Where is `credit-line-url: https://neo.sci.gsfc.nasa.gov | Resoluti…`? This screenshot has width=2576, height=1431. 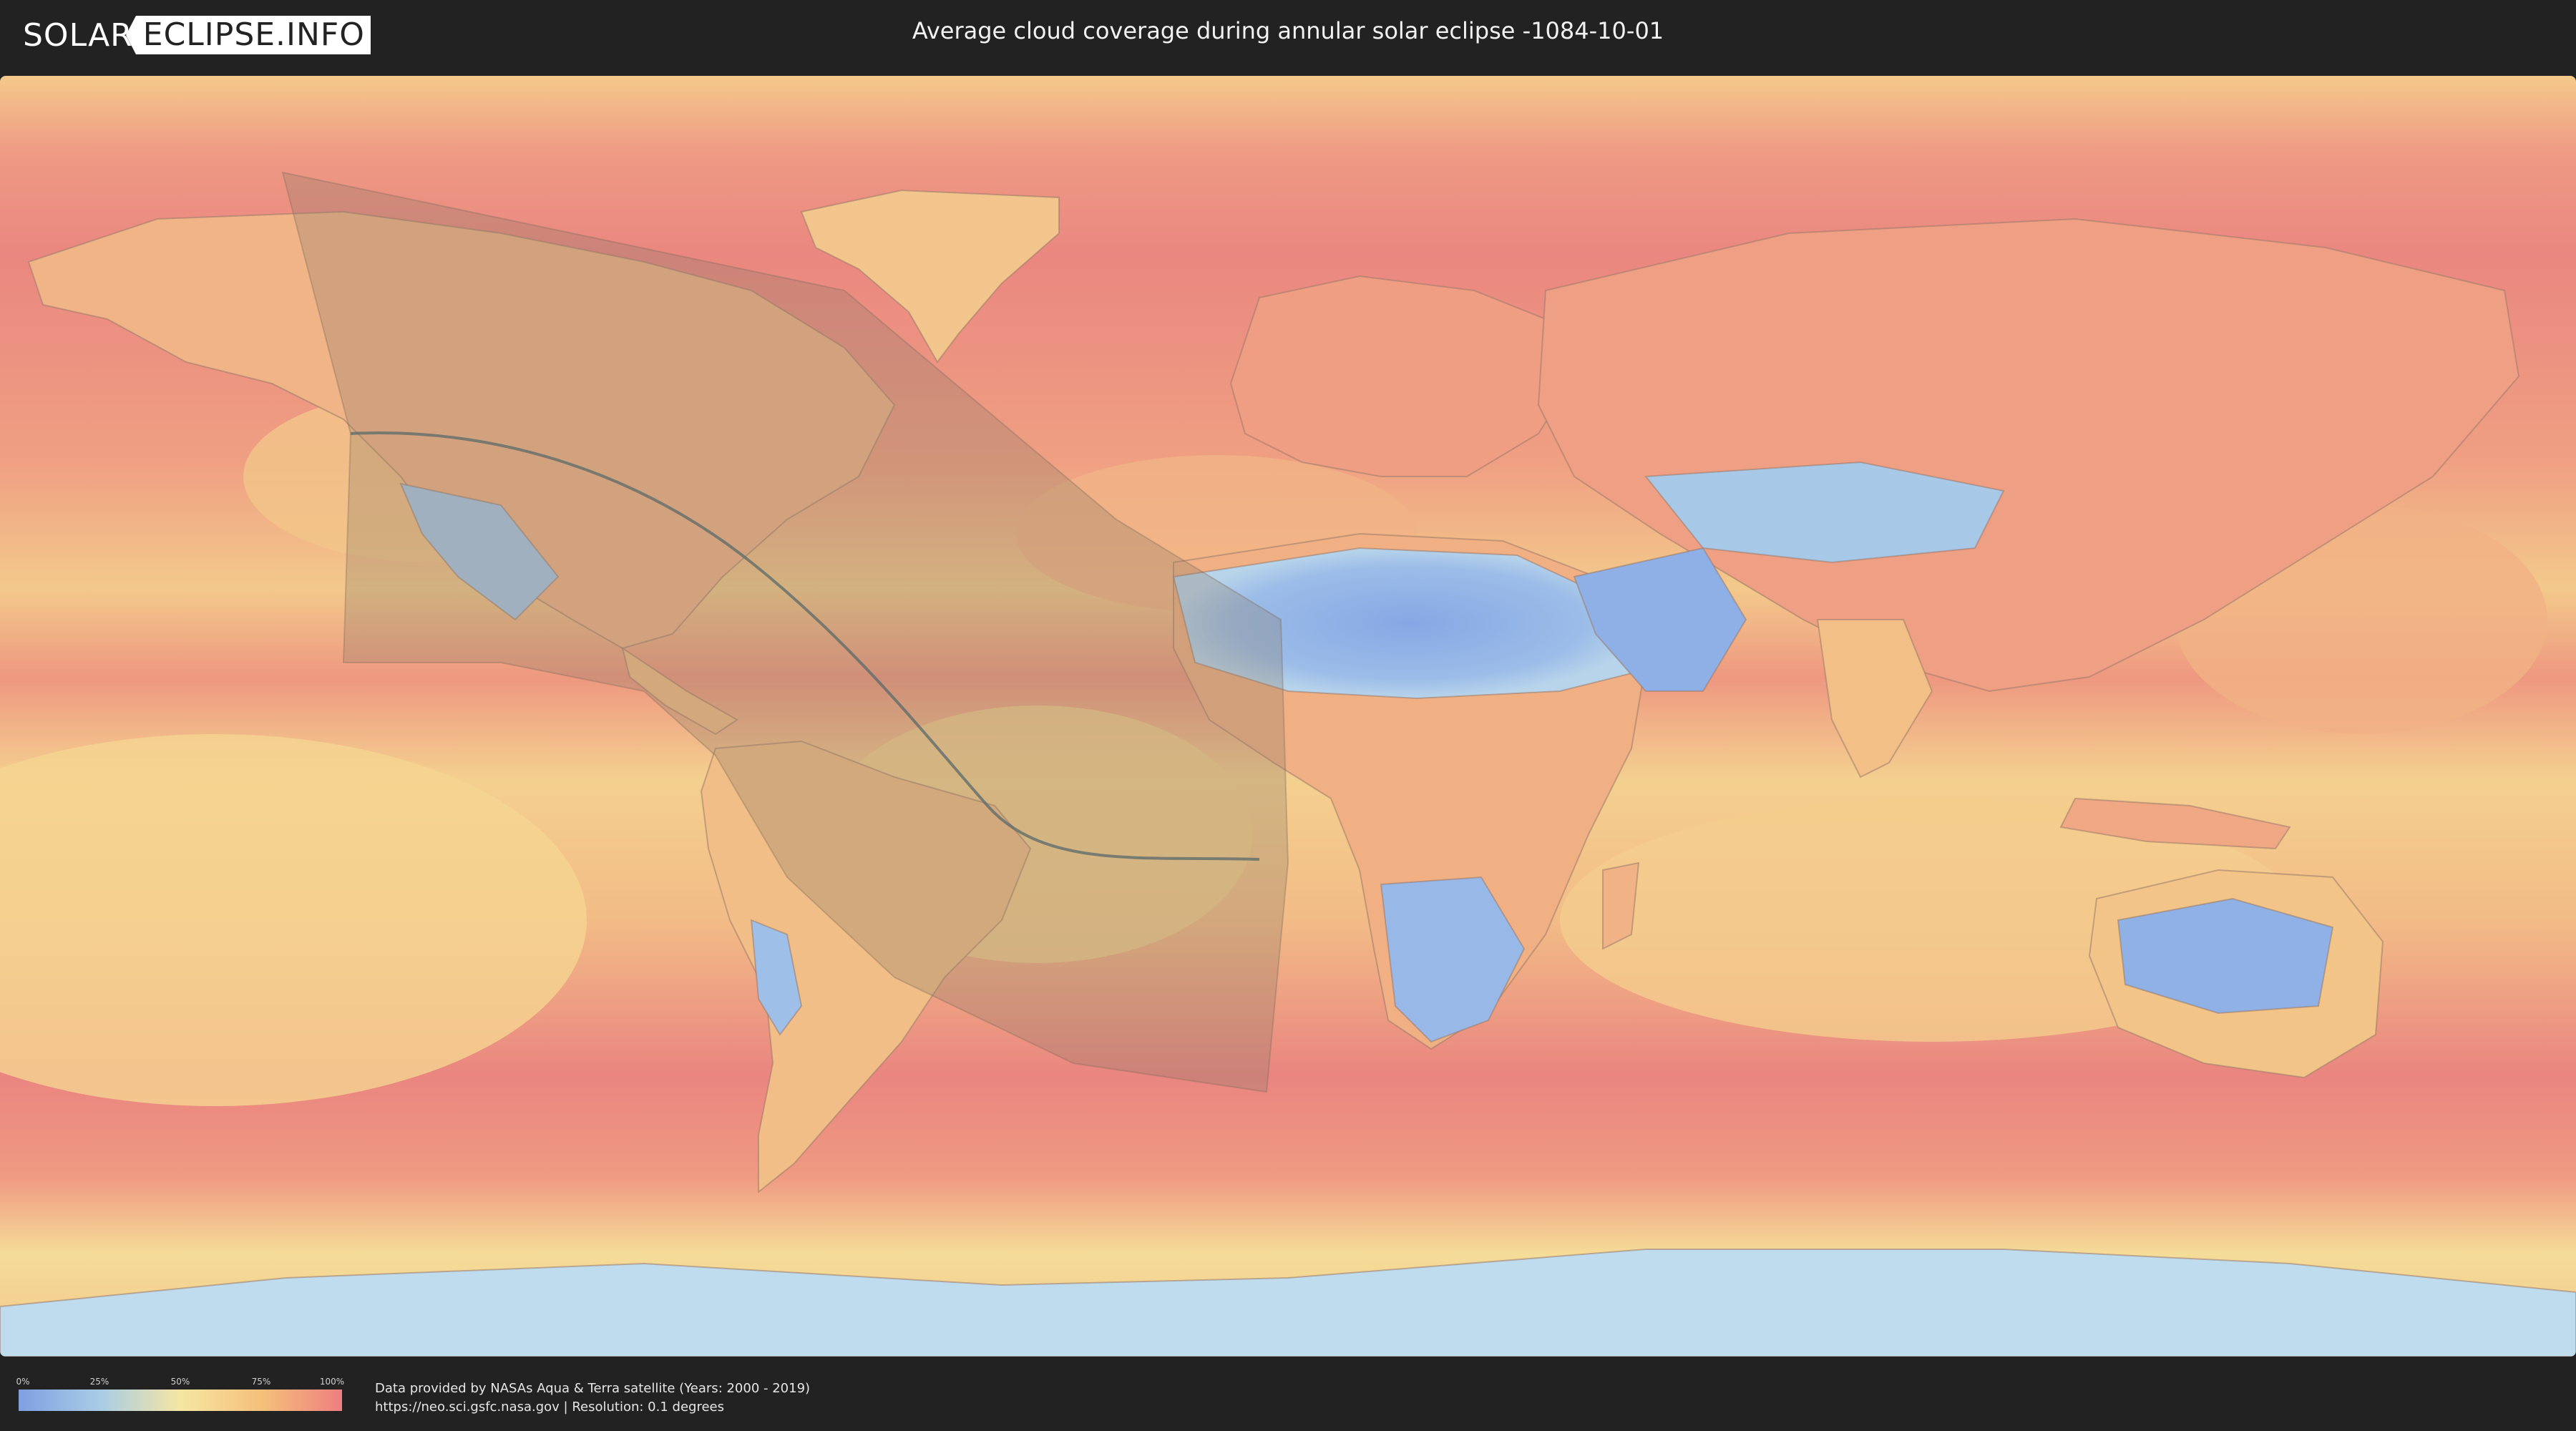 credit-line-url: https://neo.sci.gsfc.nasa.gov | Resoluti… is located at coordinates (592, 1407).